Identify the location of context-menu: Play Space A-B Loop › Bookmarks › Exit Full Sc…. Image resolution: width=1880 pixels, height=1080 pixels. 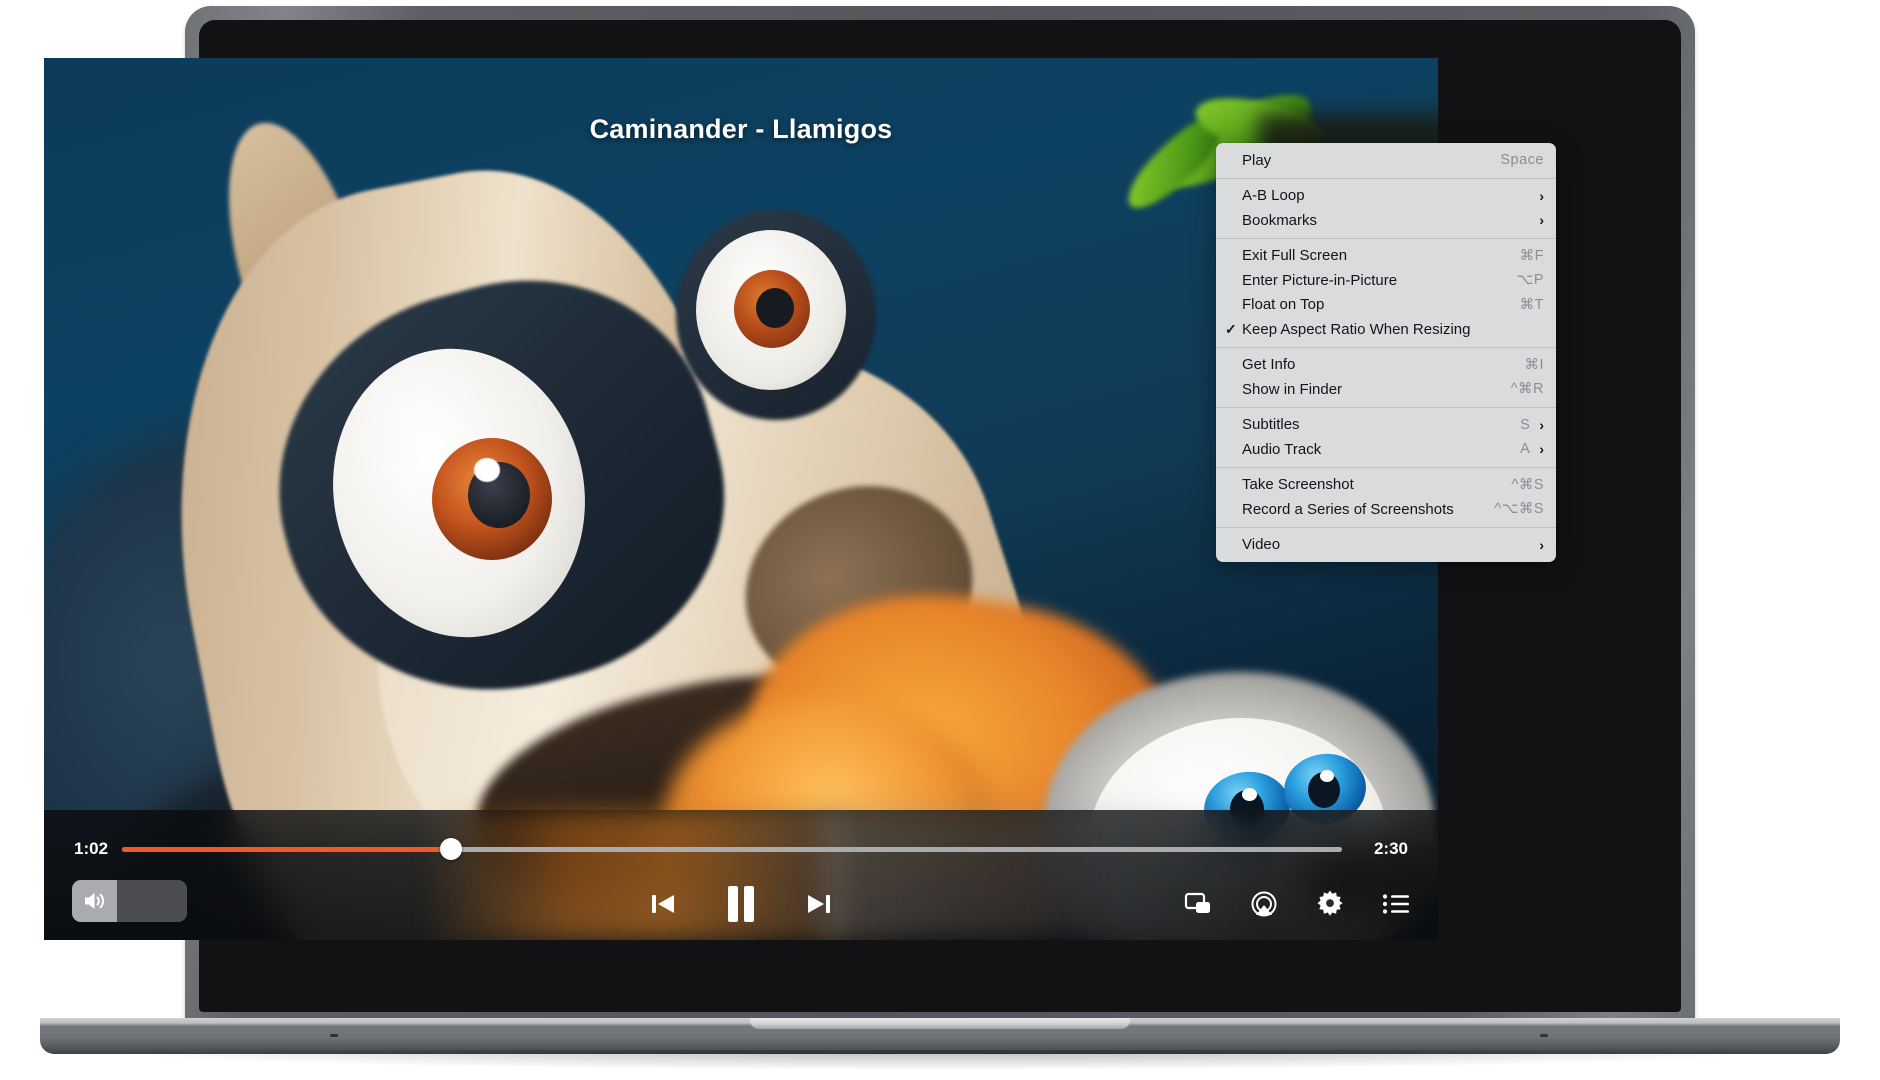
(1386, 352).